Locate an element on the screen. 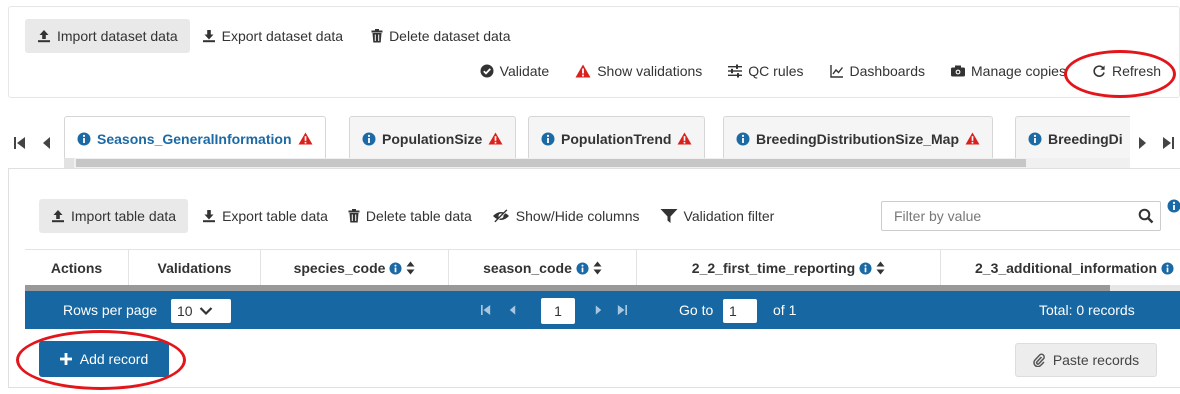 The width and height of the screenshot is (1180, 394). first-tab-button is located at coordinates (21, 143).